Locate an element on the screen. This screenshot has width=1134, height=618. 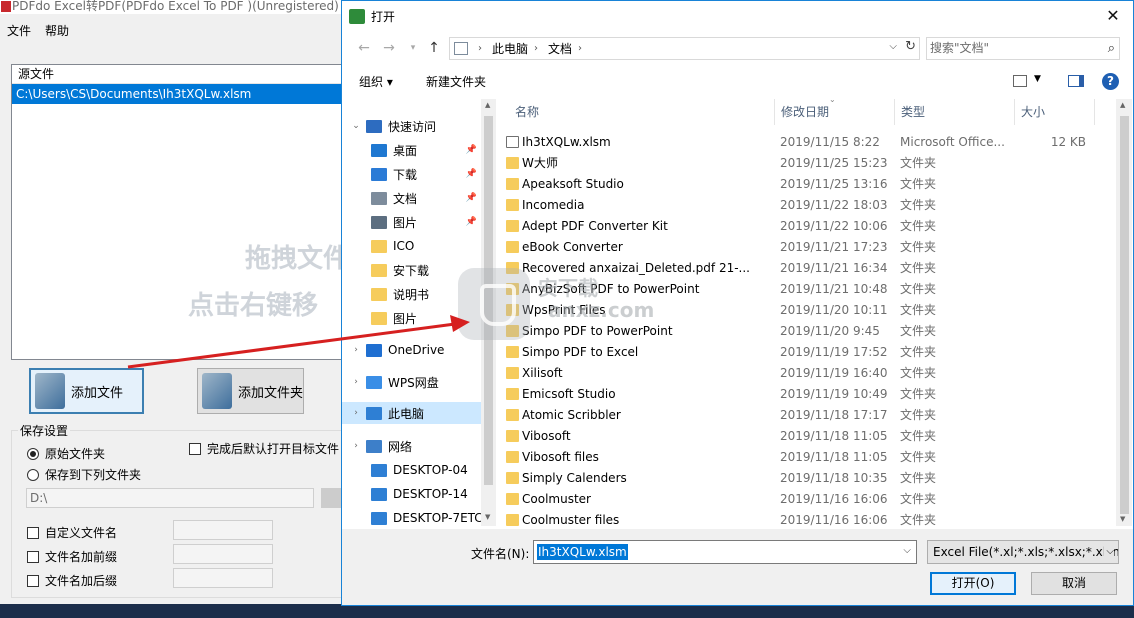
file-date: 2019/11/16 16:06 is located at coordinates (834, 499).